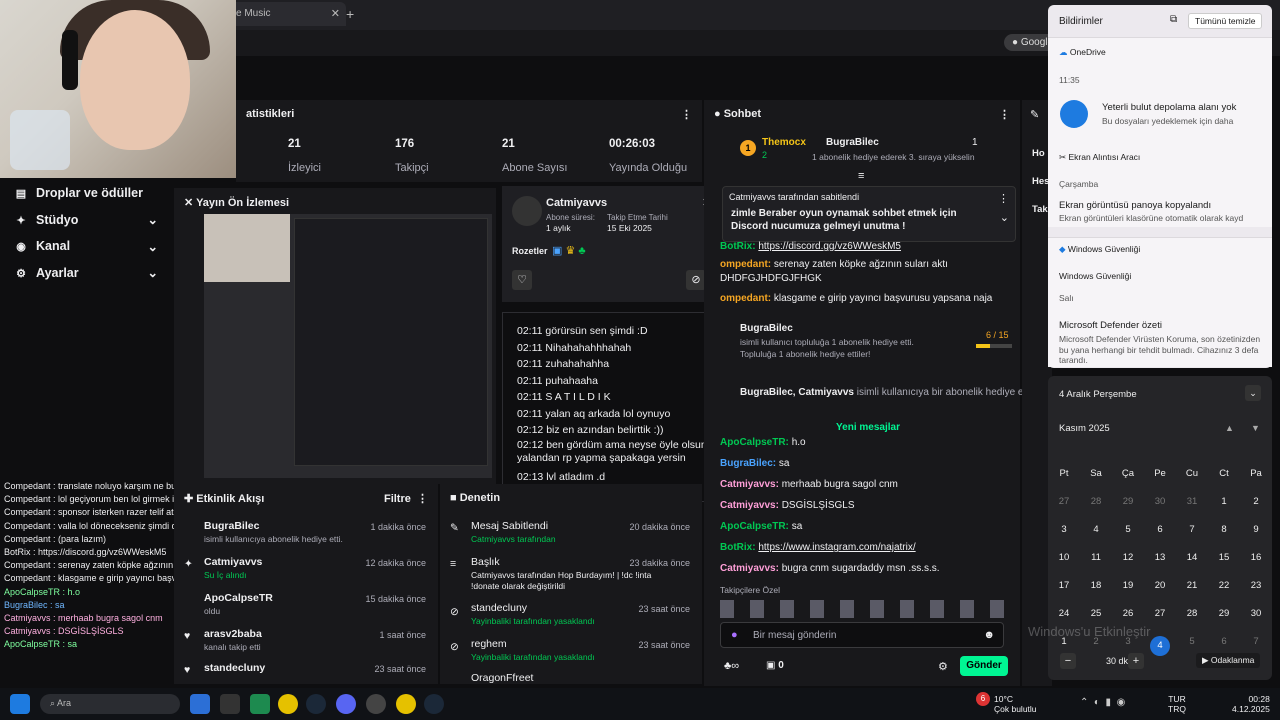 Image resolution: width=1280 pixels, height=720 pixels. I want to click on mod-action: standecluny, so click(499, 608).